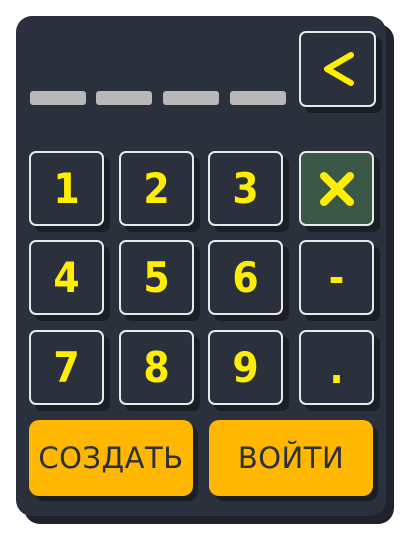 The image size is (420, 540). What do you see at coordinates (66, 367) in the screenshot?
I see `key-7: 7` at bounding box center [66, 367].